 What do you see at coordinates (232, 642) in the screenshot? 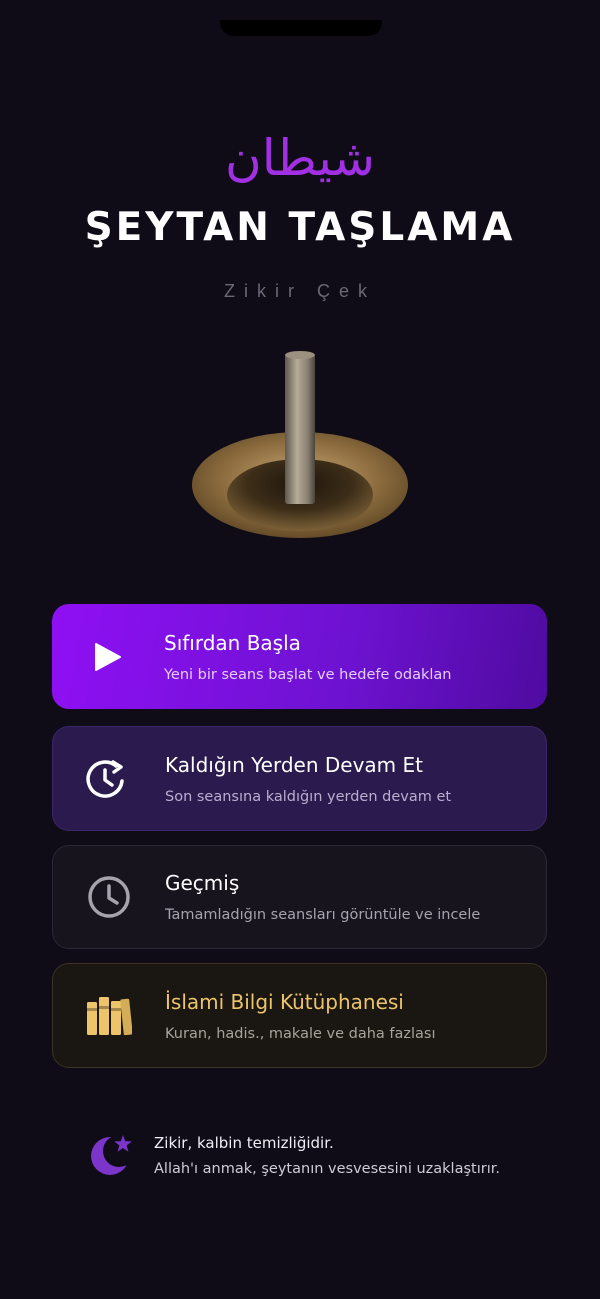
I see `start-title: Sıfırdan Başla` at bounding box center [232, 642].